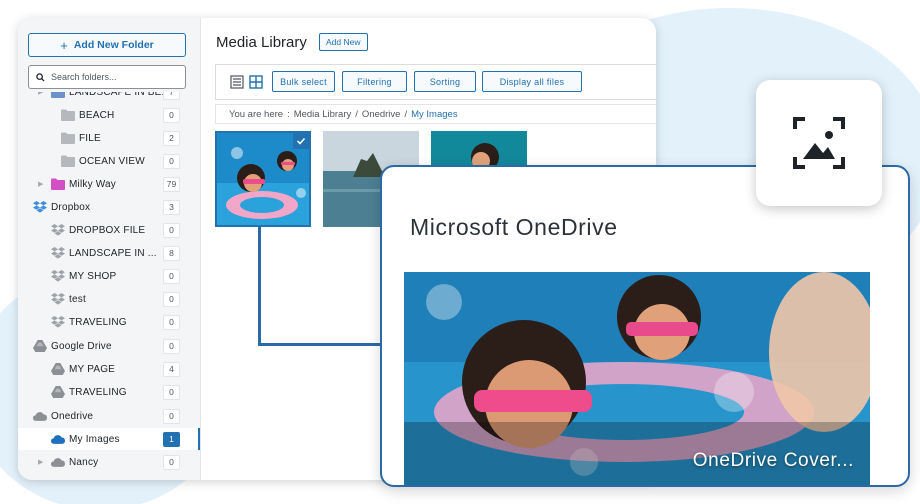  Describe the element at coordinates (237, 82) in the screenshot. I see `list-view-icon` at that location.